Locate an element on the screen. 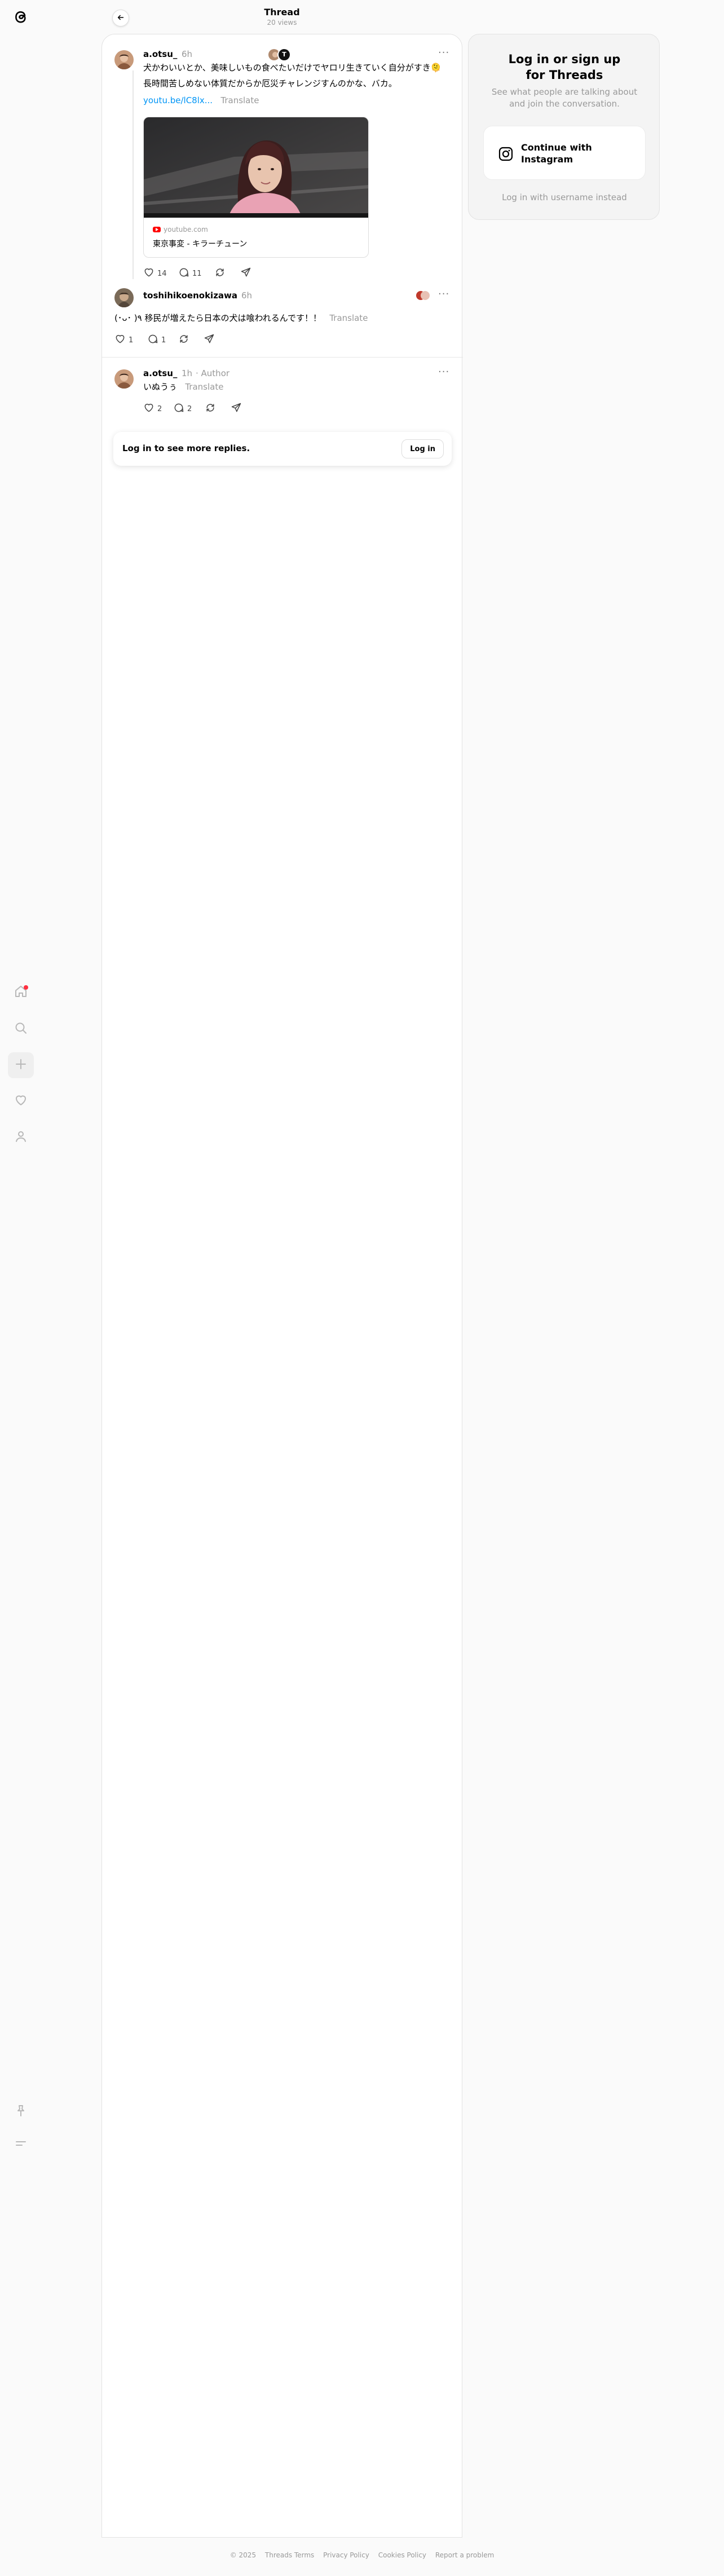 The height and width of the screenshot is (2576, 724). login-prompt-bar: Log in to see more replies. Log in is located at coordinates (282, 449).